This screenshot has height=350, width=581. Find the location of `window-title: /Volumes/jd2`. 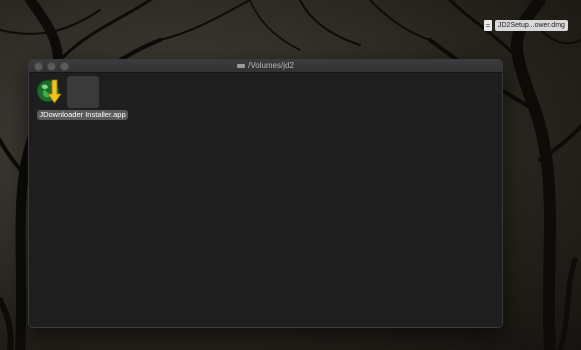

window-title: /Volumes/jd2 is located at coordinates (265, 66).